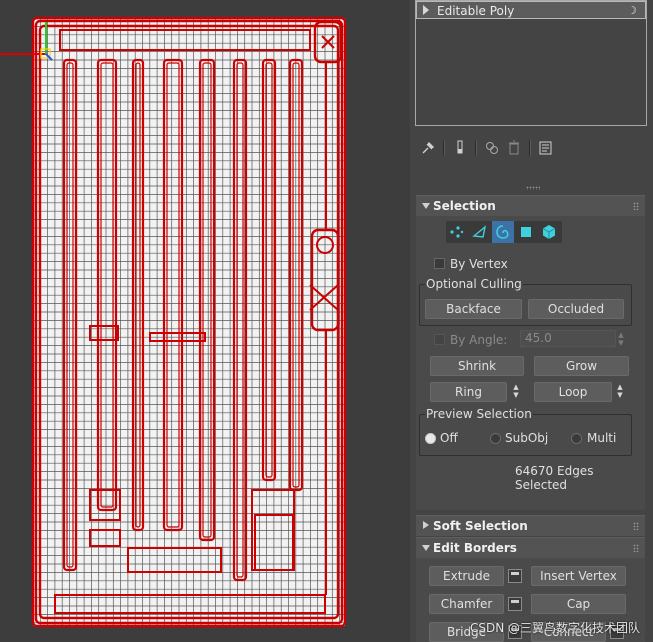 Image resolution: width=653 pixels, height=642 pixels. Describe the element at coordinates (473, 309) in the screenshot. I see `backface-button: Backface` at that location.